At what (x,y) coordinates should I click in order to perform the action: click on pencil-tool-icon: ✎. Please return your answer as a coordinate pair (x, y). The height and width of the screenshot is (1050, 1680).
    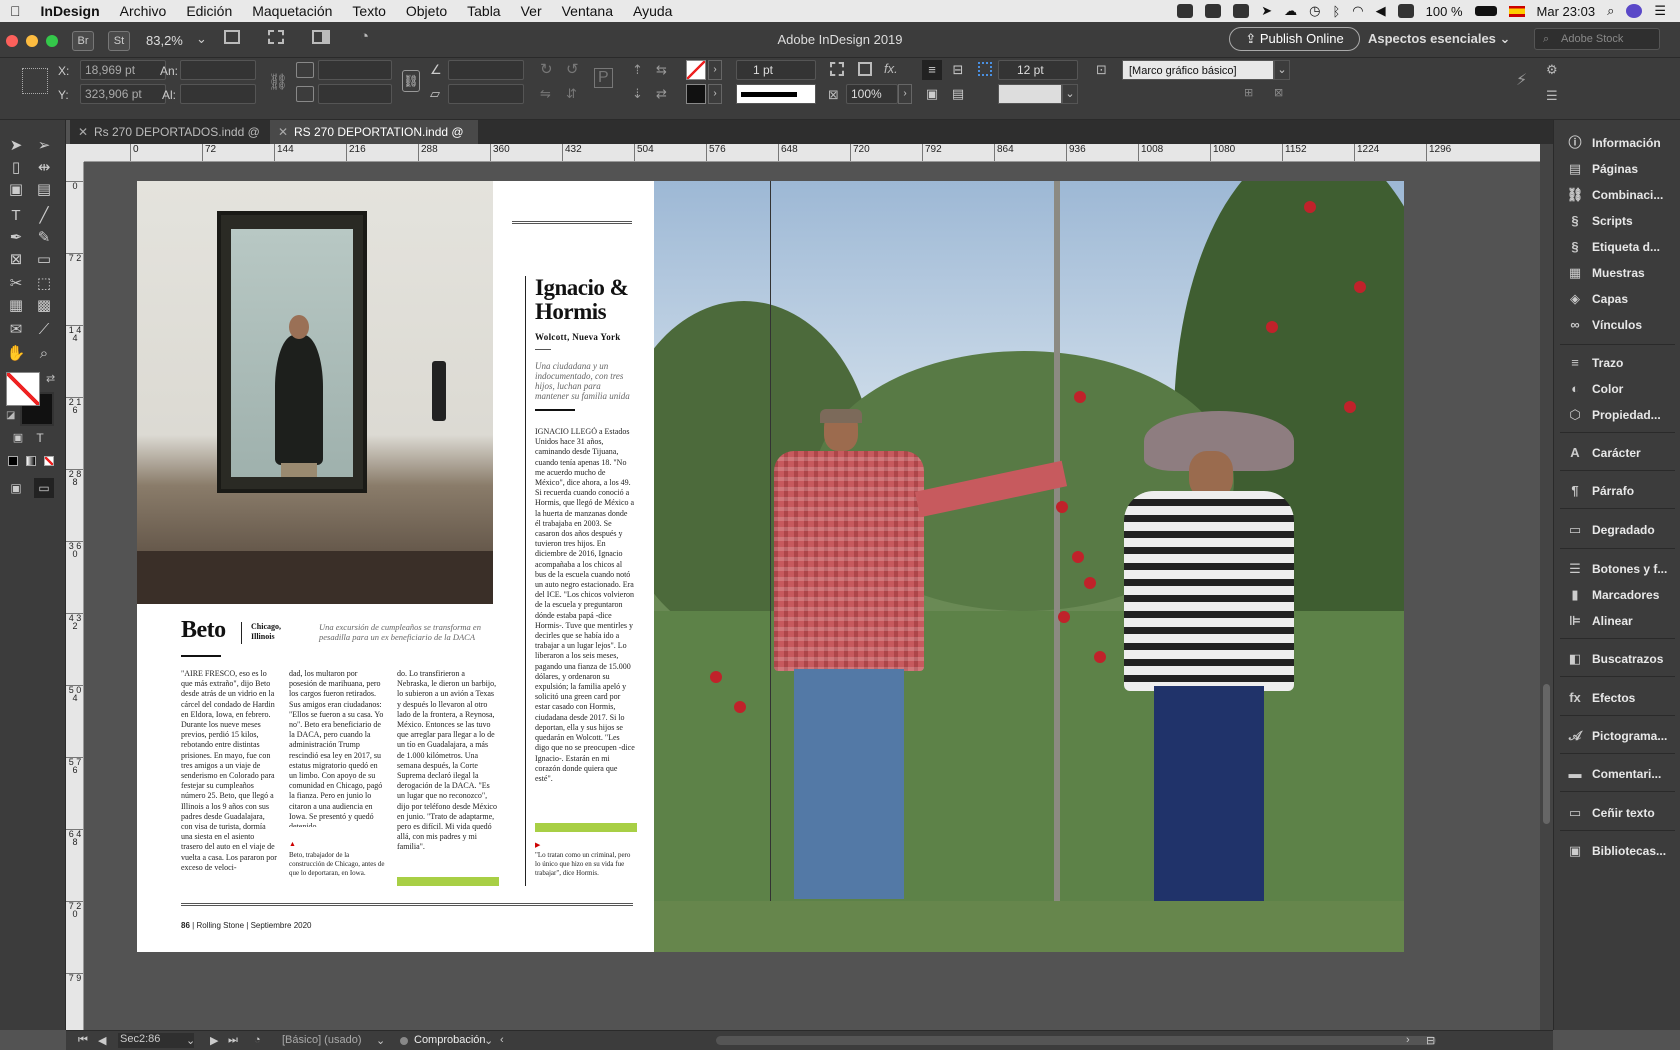
    Looking at the image, I should click on (44, 238).